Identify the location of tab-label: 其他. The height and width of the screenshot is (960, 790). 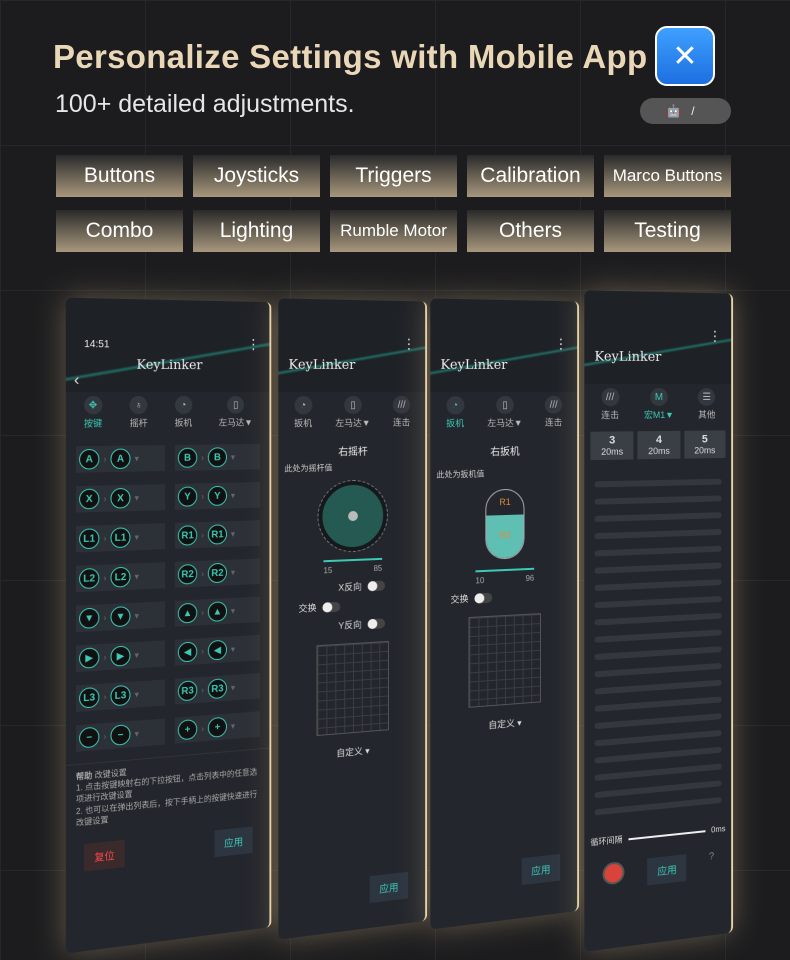
(707, 414).